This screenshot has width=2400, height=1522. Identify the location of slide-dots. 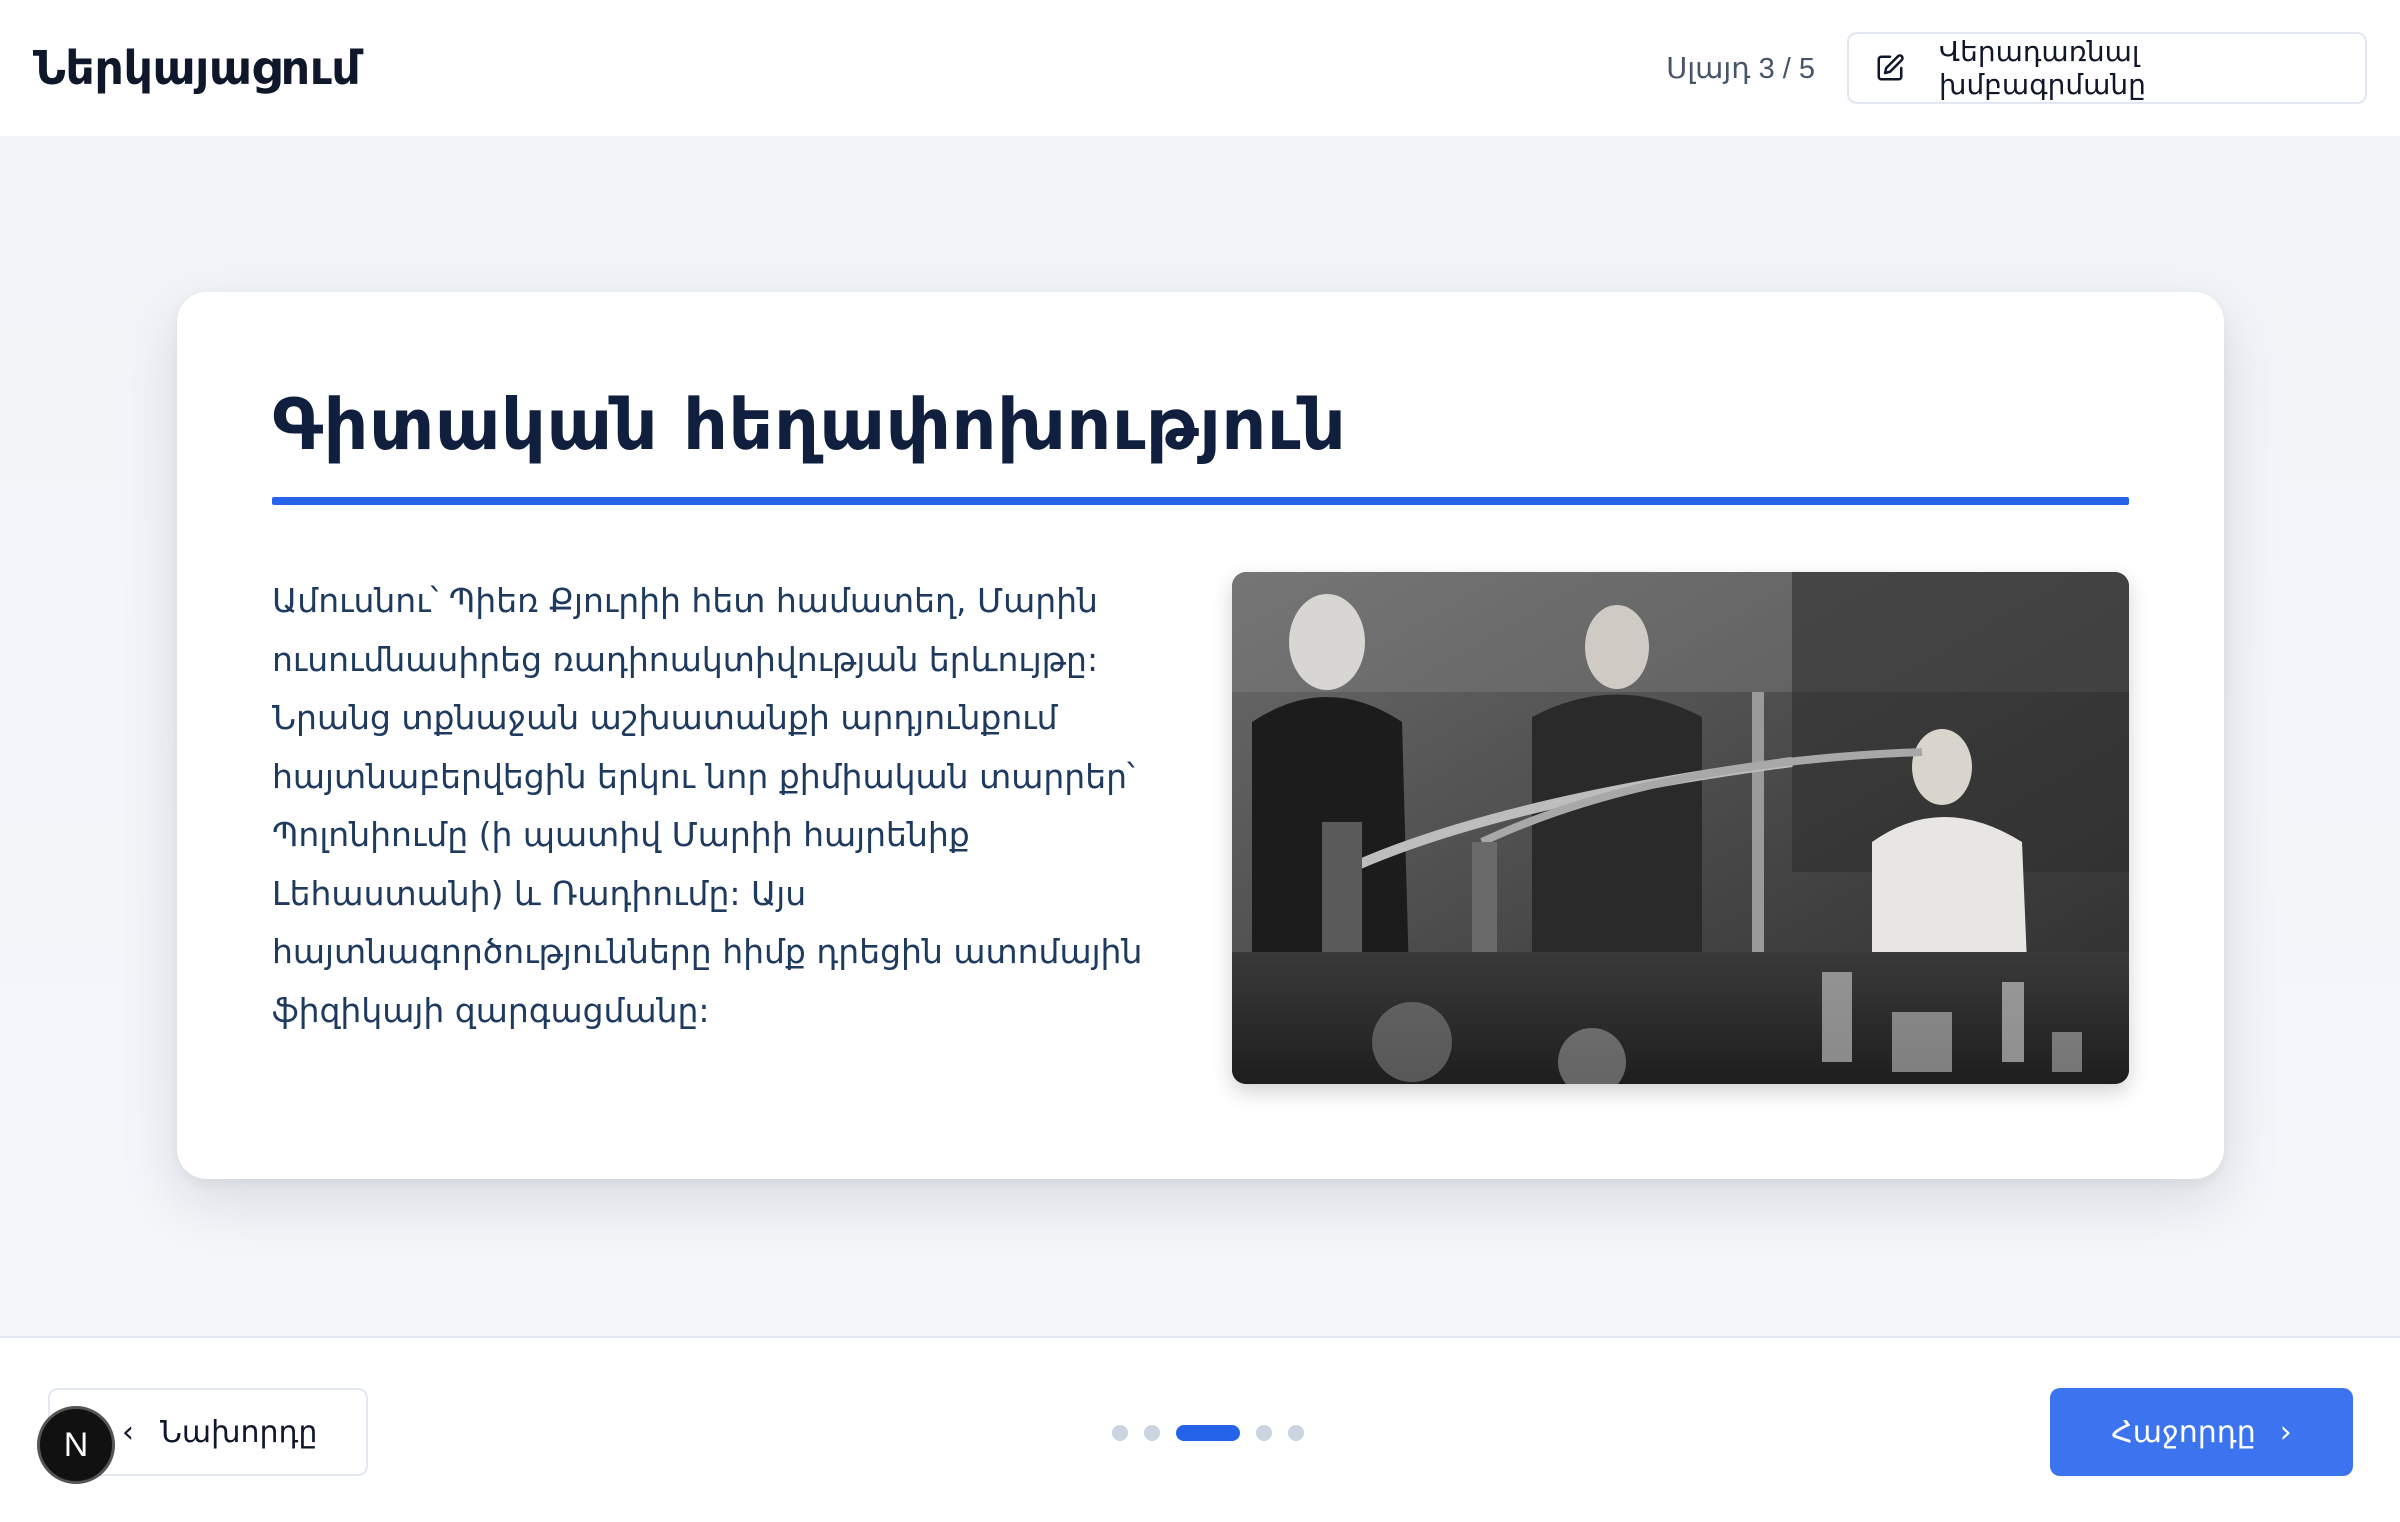
(1216, 1433).